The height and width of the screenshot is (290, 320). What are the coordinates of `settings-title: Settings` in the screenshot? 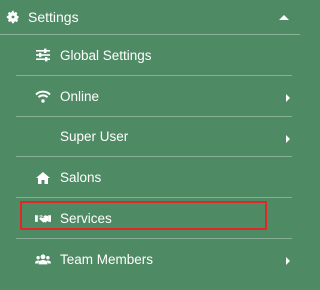 It's located at (53, 17).